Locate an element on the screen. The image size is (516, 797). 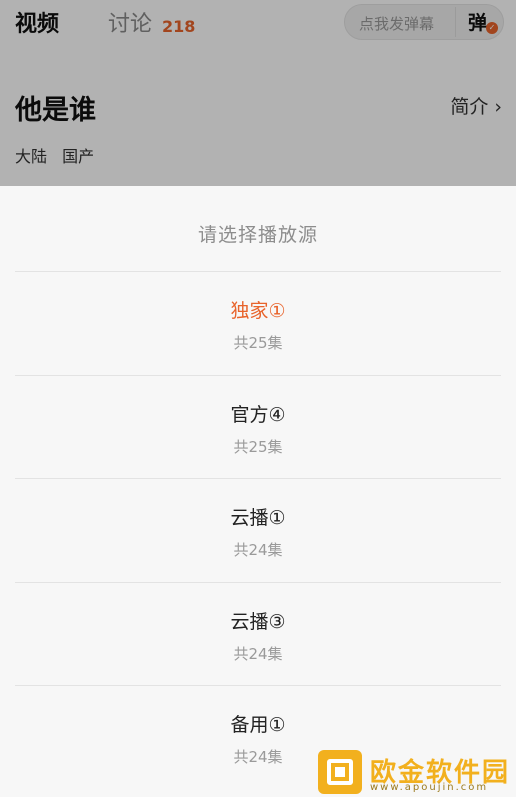
source-name: 云播① is located at coordinates (258, 518).